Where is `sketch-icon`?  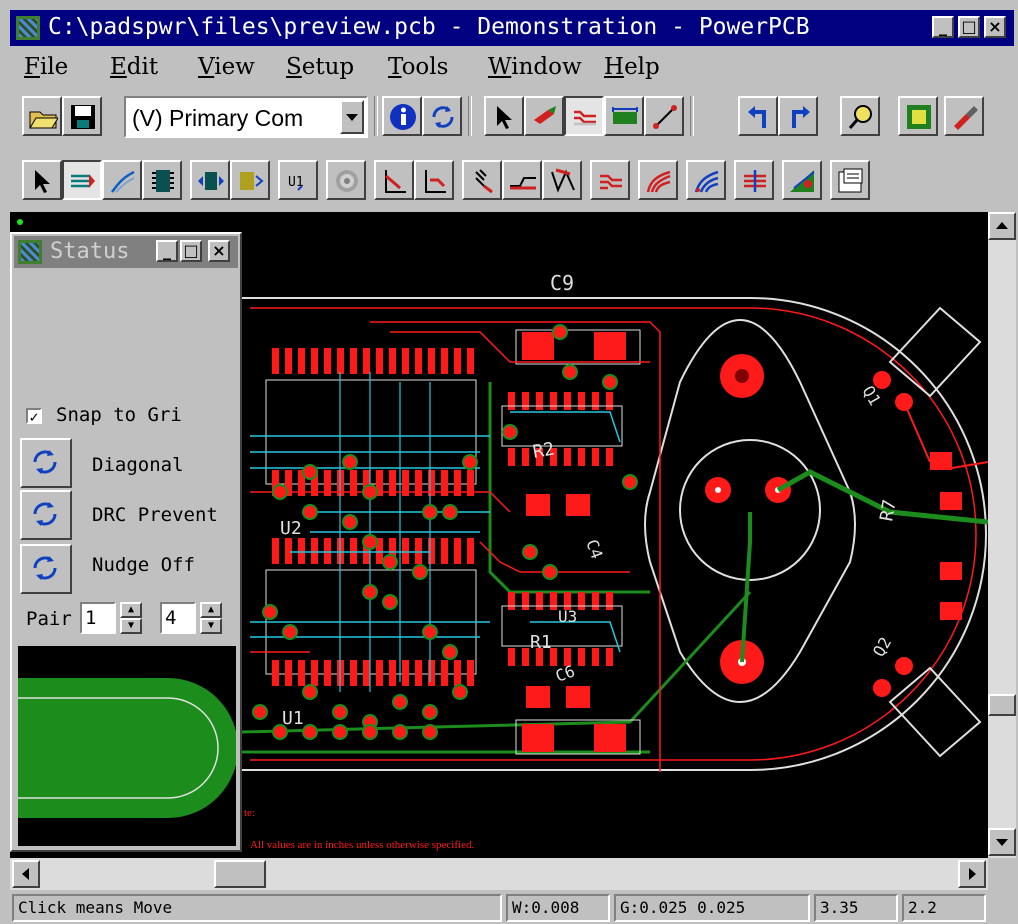 sketch-icon is located at coordinates (122, 181).